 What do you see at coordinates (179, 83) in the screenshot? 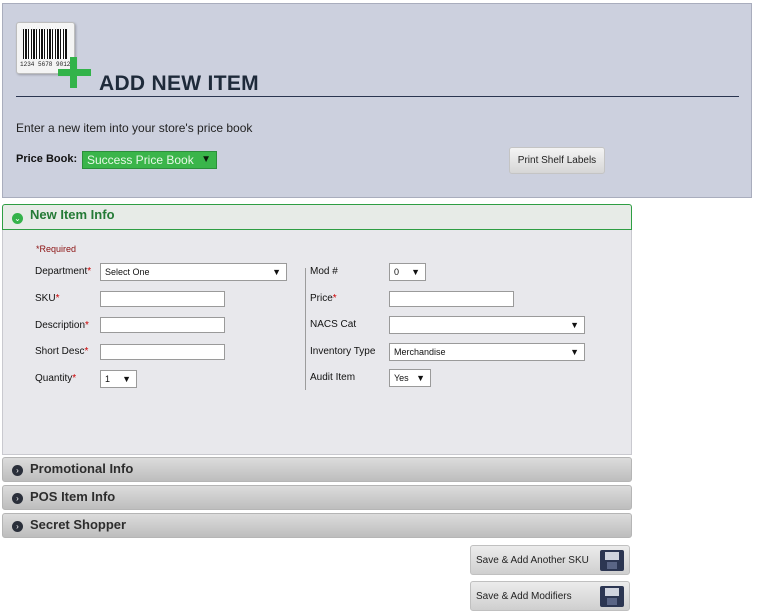
I see `page-title: ADD NEW ITEM` at bounding box center [179, 83].